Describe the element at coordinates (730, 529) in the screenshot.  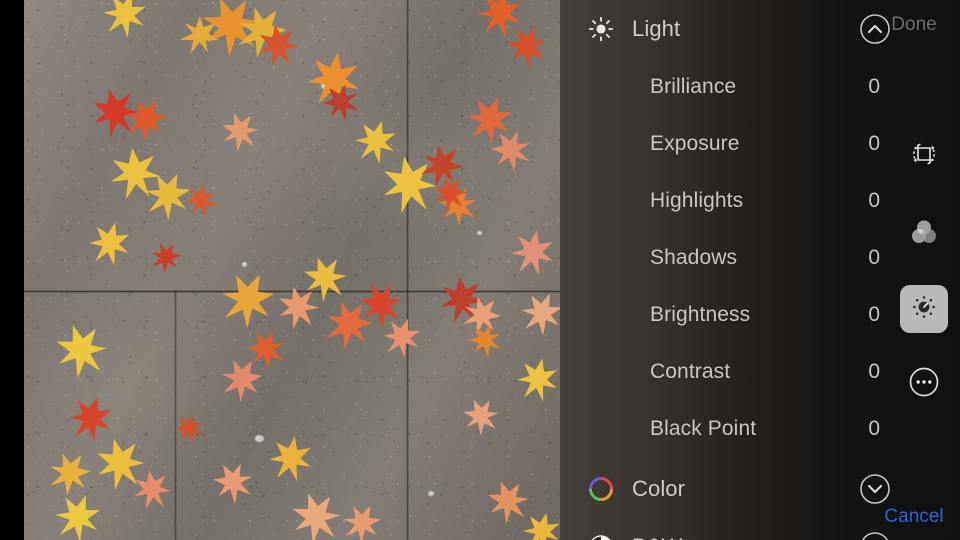
I see `section-header-bw: B&W` at that location.